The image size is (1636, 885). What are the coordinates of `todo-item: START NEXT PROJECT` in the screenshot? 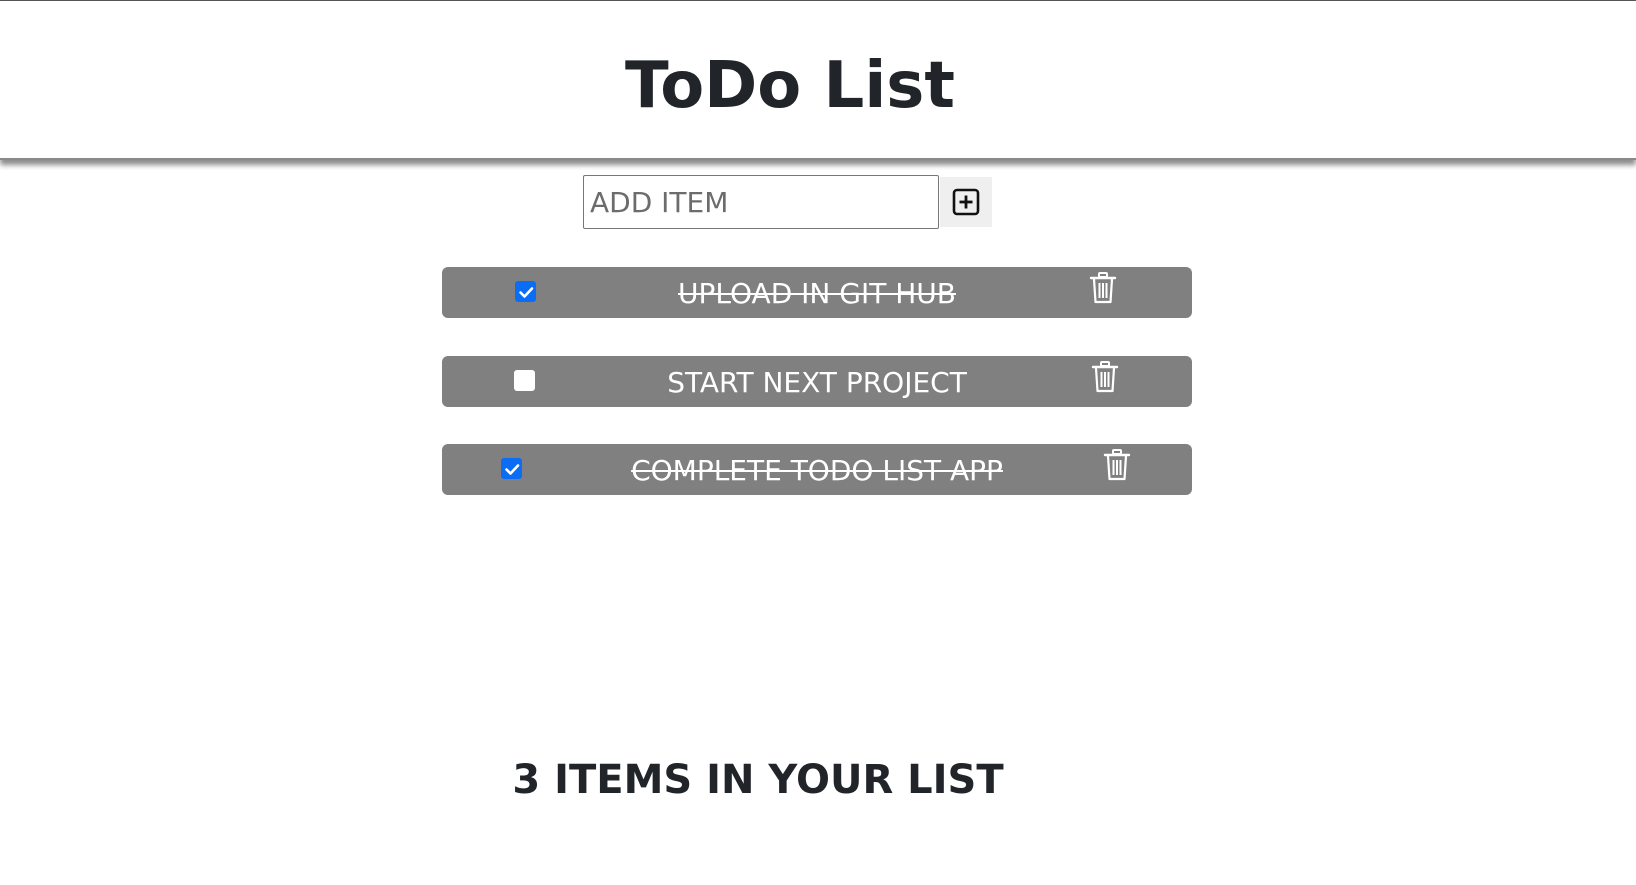 It's located at (817, 381).